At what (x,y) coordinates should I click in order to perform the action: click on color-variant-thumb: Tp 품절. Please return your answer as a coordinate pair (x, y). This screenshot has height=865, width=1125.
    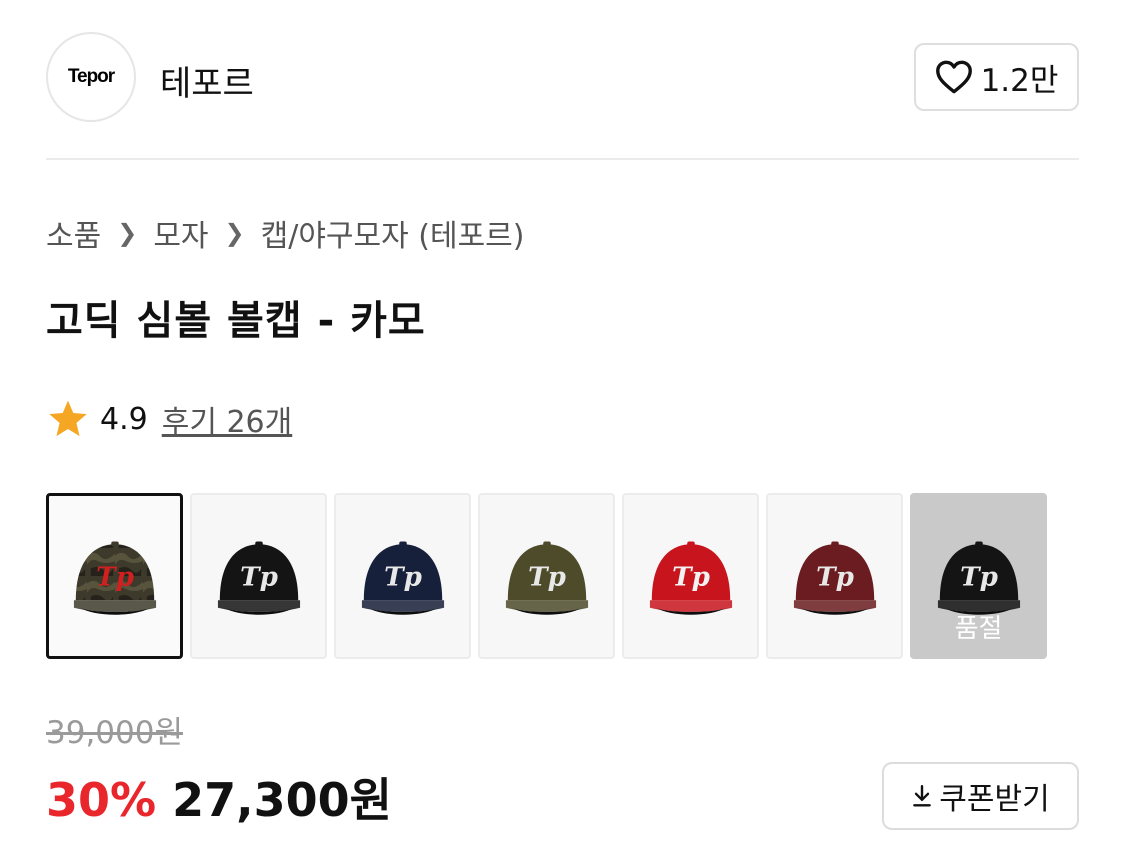
    Looking at the image, I should click on (978, 576).